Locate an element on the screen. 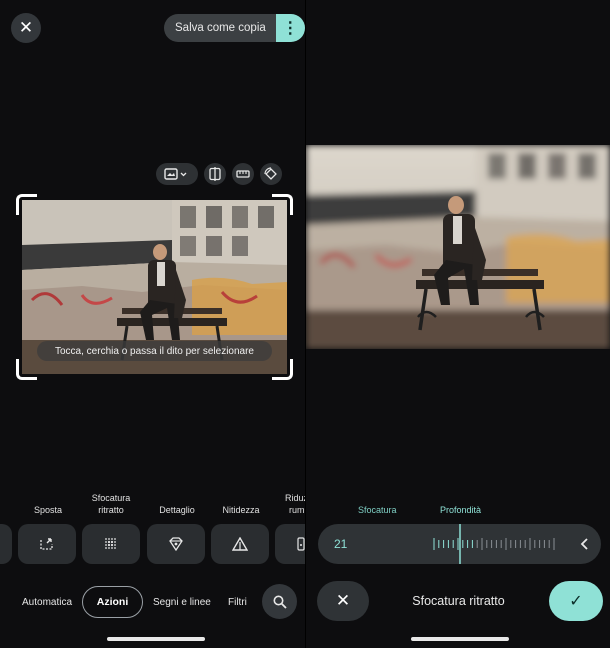 Image resolution: width=610 pixels, height=648 pixels. action-tile-move is located at coordinates (47, 544).